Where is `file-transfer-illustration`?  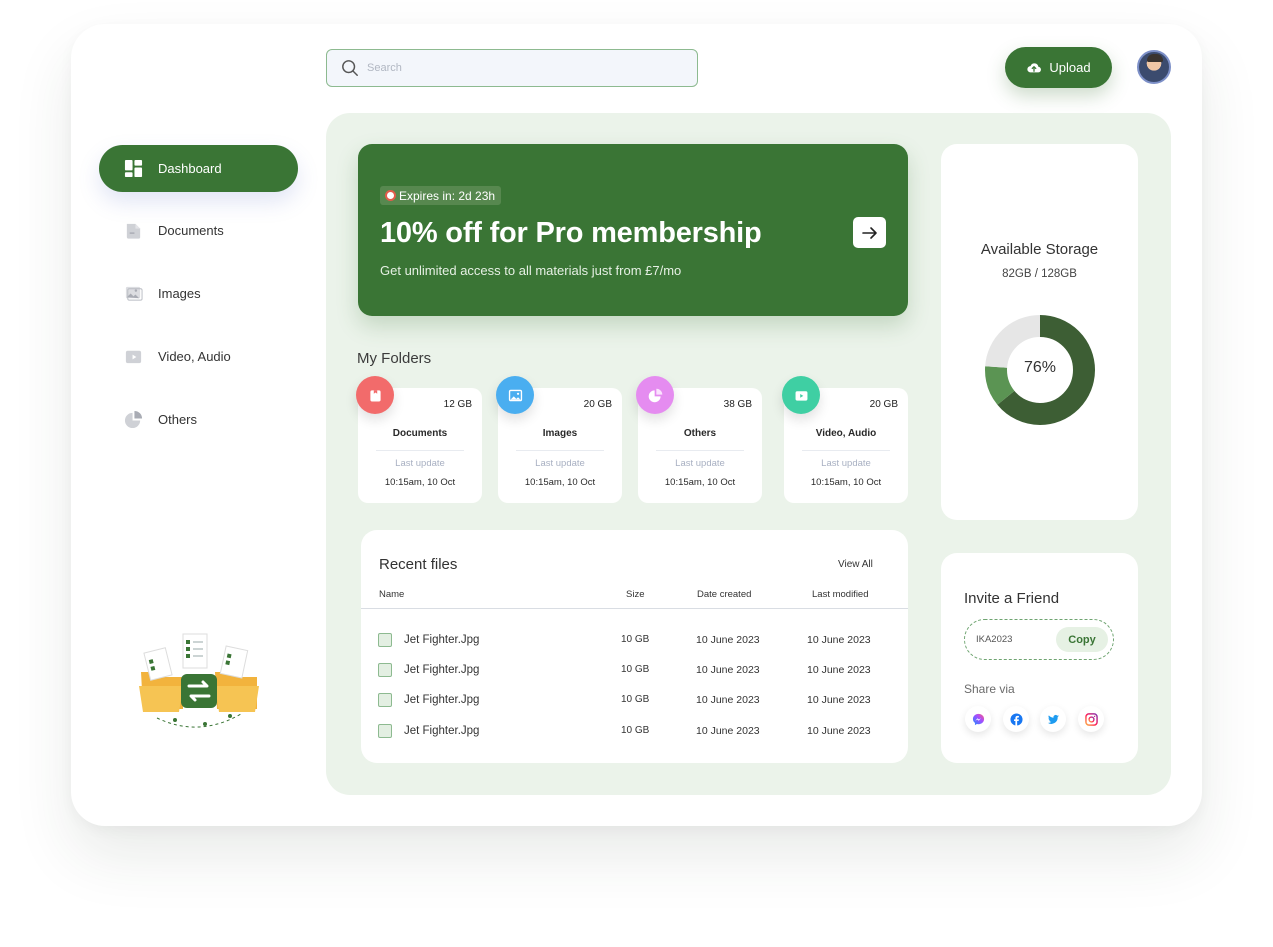 file-transfer-illustration is located at coordinates (199, 680).